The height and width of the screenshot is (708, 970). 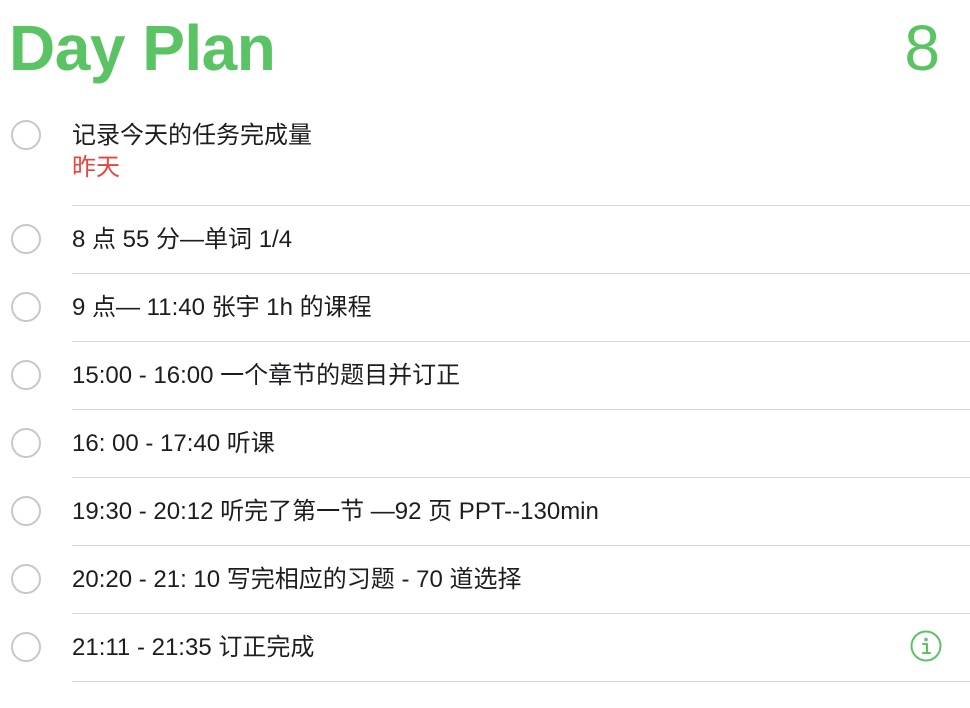 I want to click on list-item-content: 8 点 55 分—单词 1/4, so click(x=521, y=240).